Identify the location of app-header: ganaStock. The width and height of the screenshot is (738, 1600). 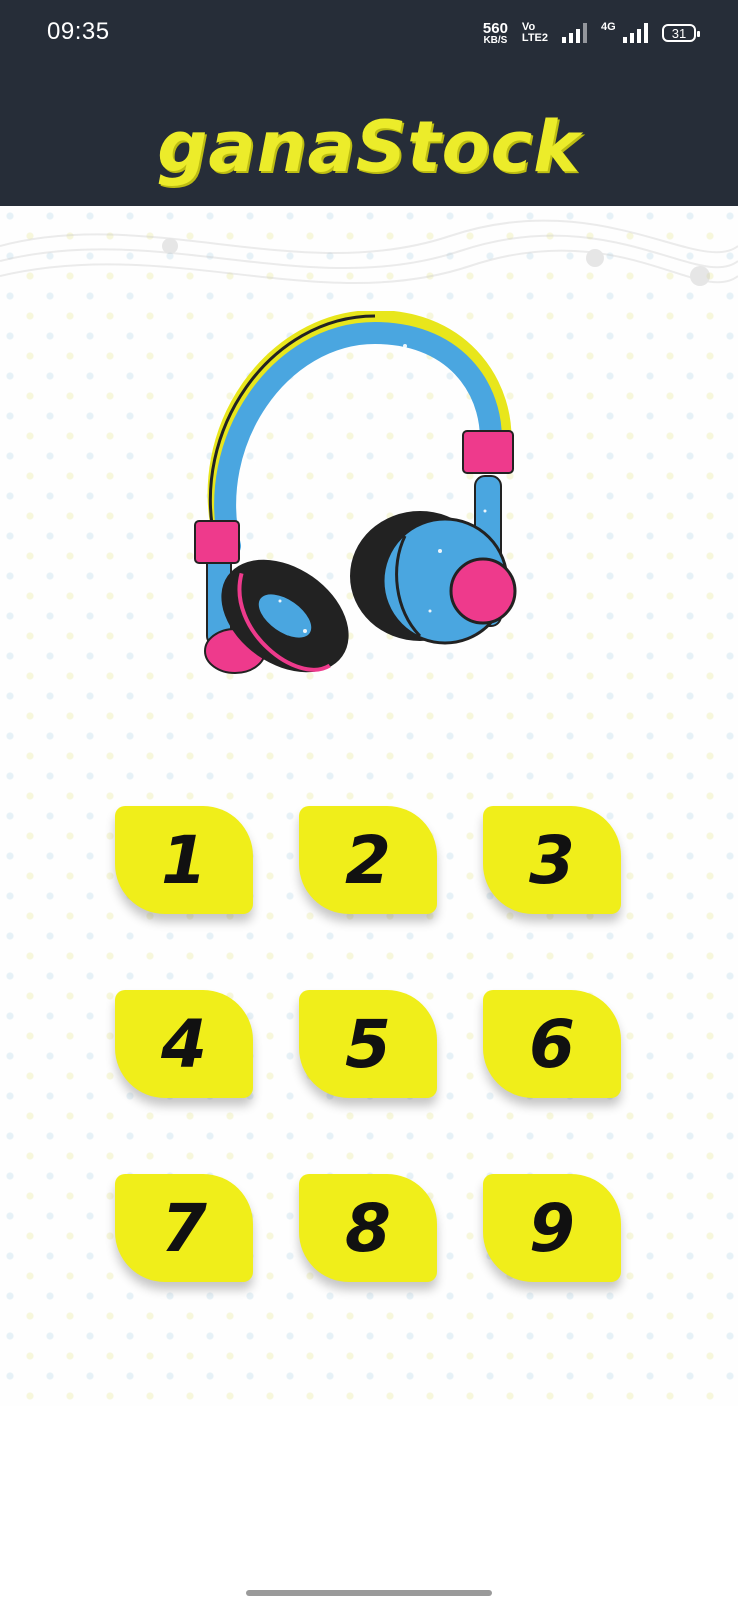
(369, 136).